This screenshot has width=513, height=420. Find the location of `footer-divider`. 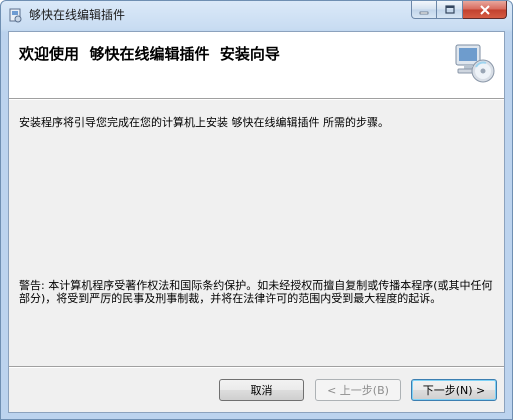

footer-divider is located at coordinates (256, 367).